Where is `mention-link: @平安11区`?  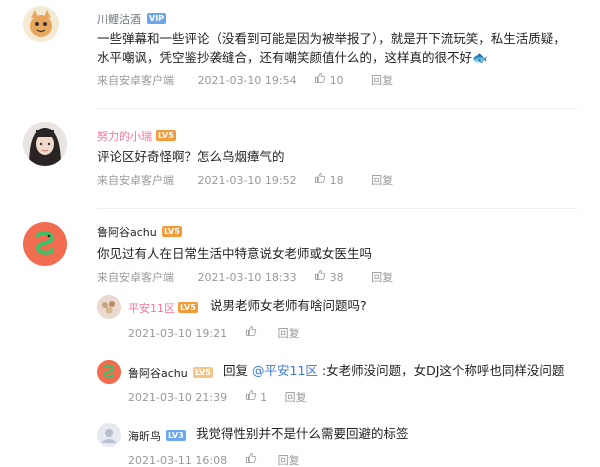 mention-link: @平安11区 is located at coordinates (285, 370).